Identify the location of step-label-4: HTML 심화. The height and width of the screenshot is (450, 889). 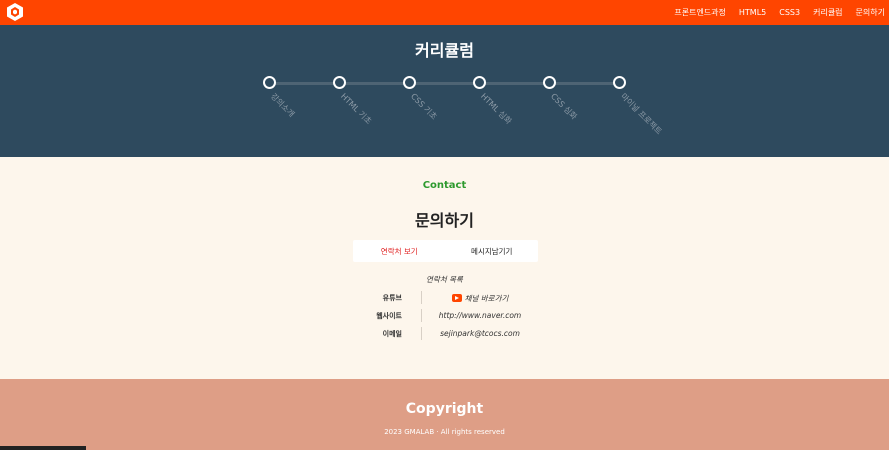
(496, 109).